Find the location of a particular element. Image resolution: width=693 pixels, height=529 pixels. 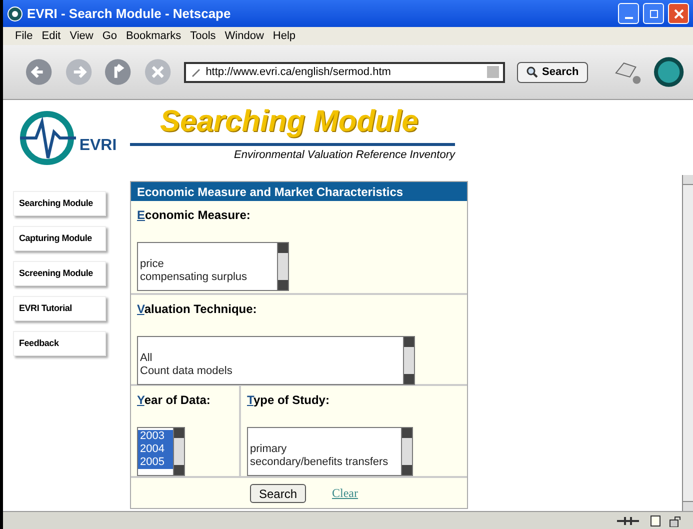

minimize-button is located at coordinates (628, 13).